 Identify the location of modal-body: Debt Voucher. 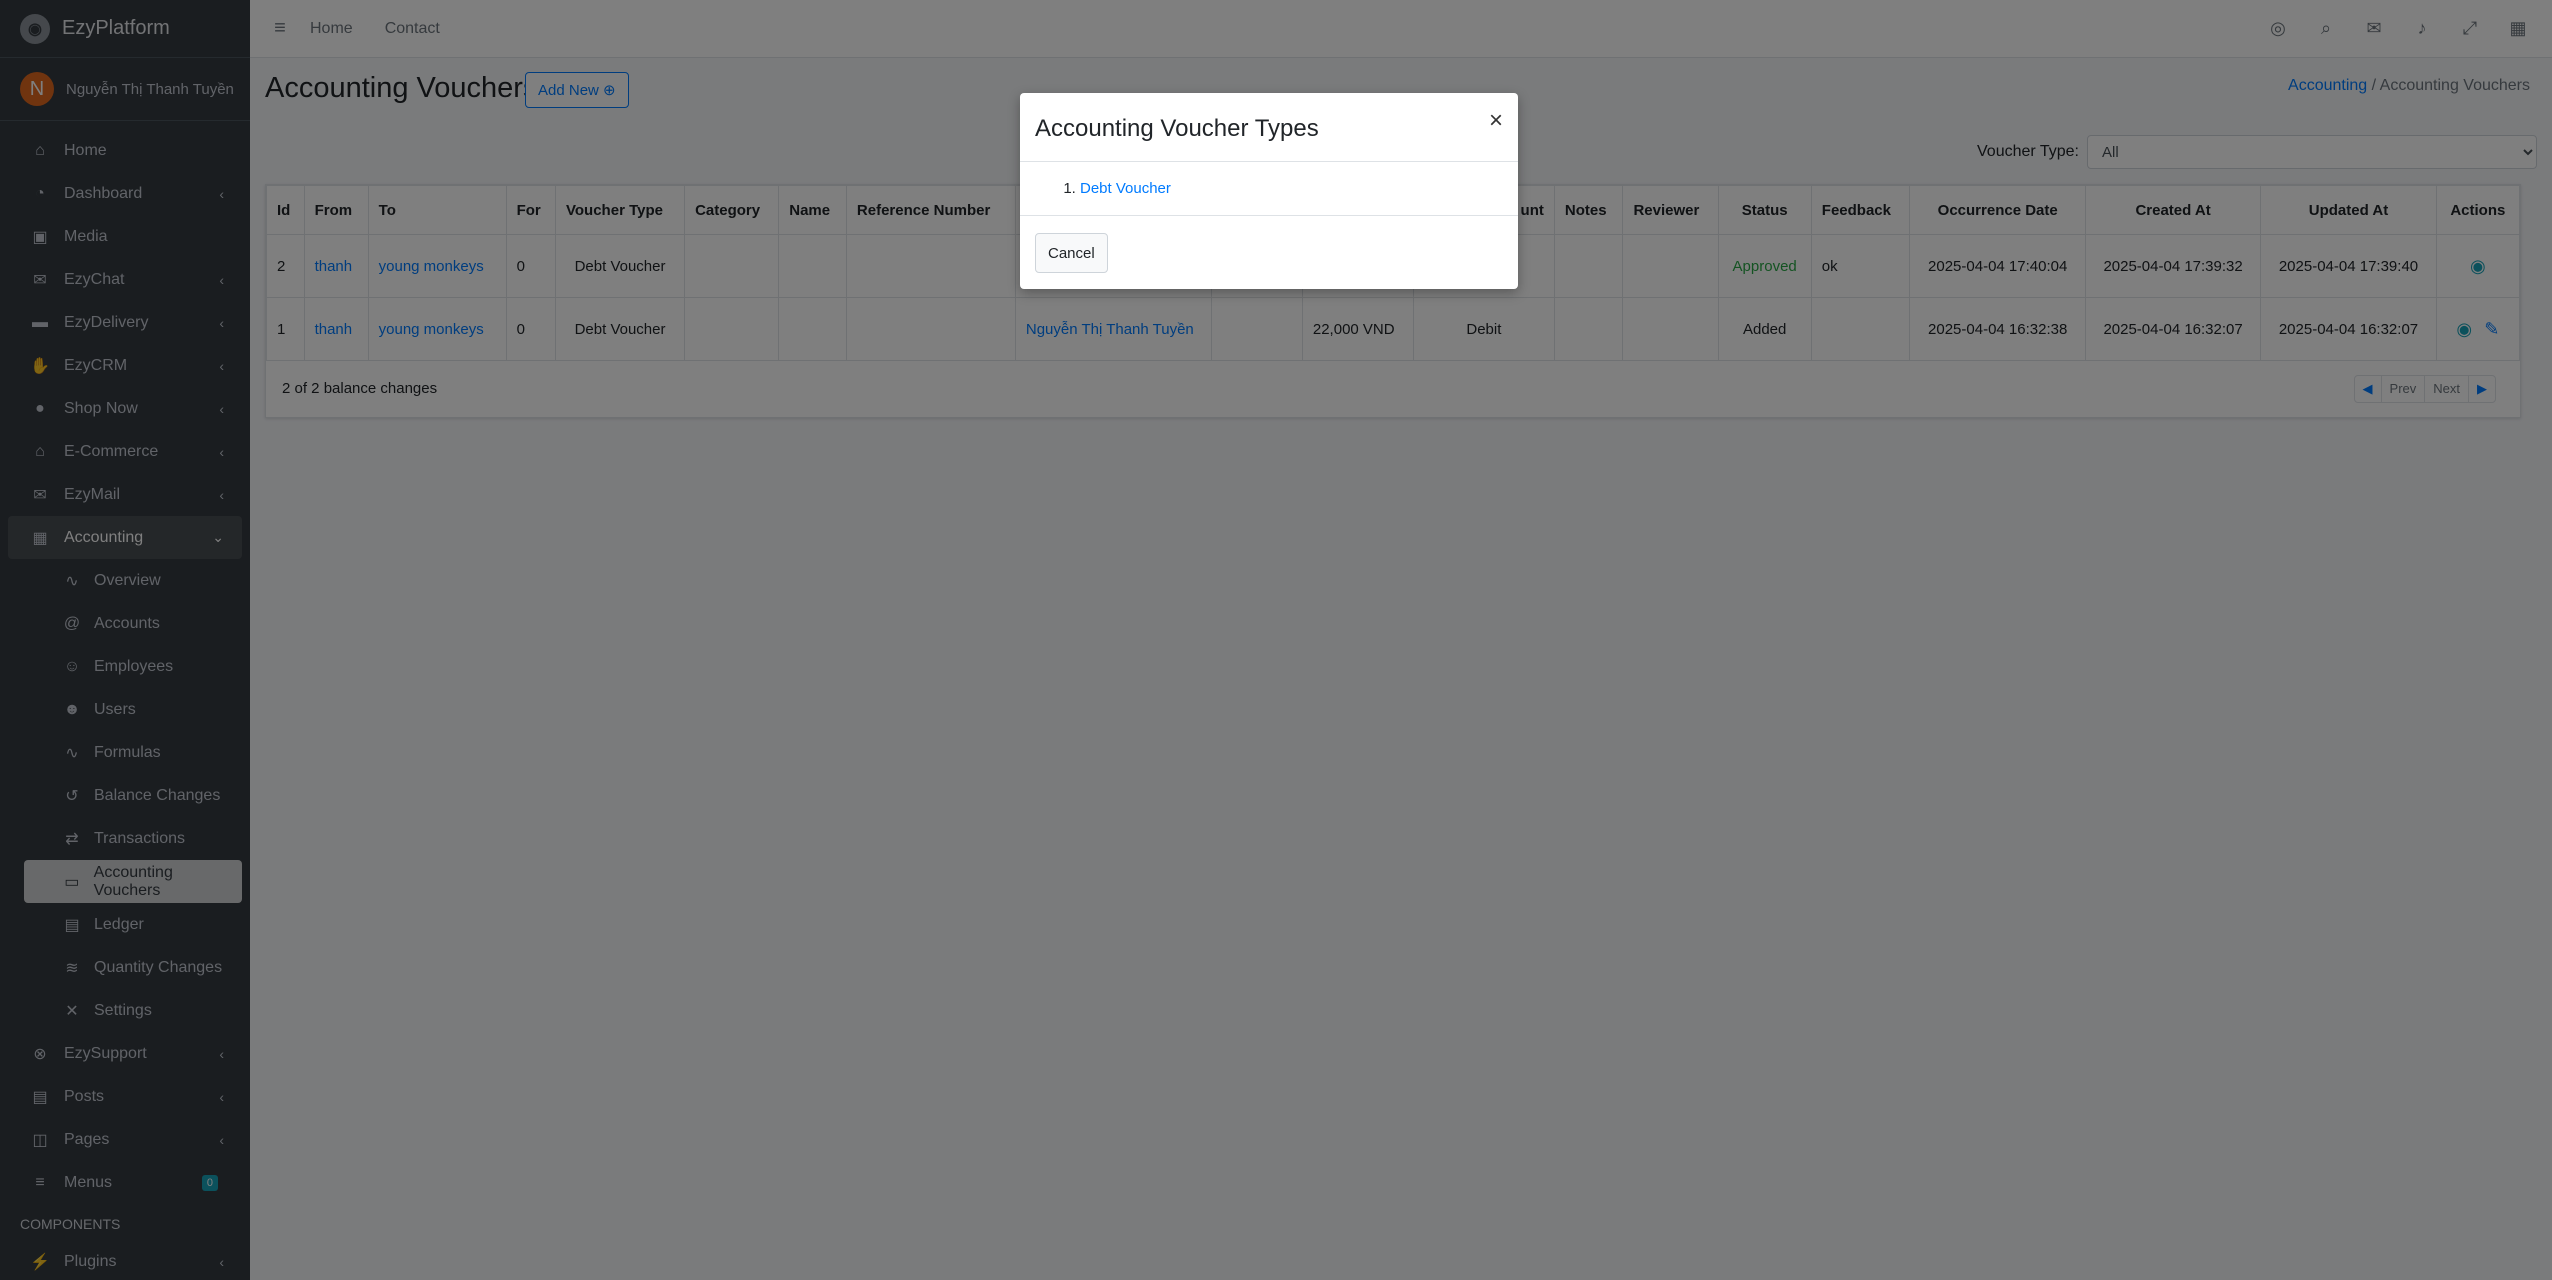
(1269, 189).